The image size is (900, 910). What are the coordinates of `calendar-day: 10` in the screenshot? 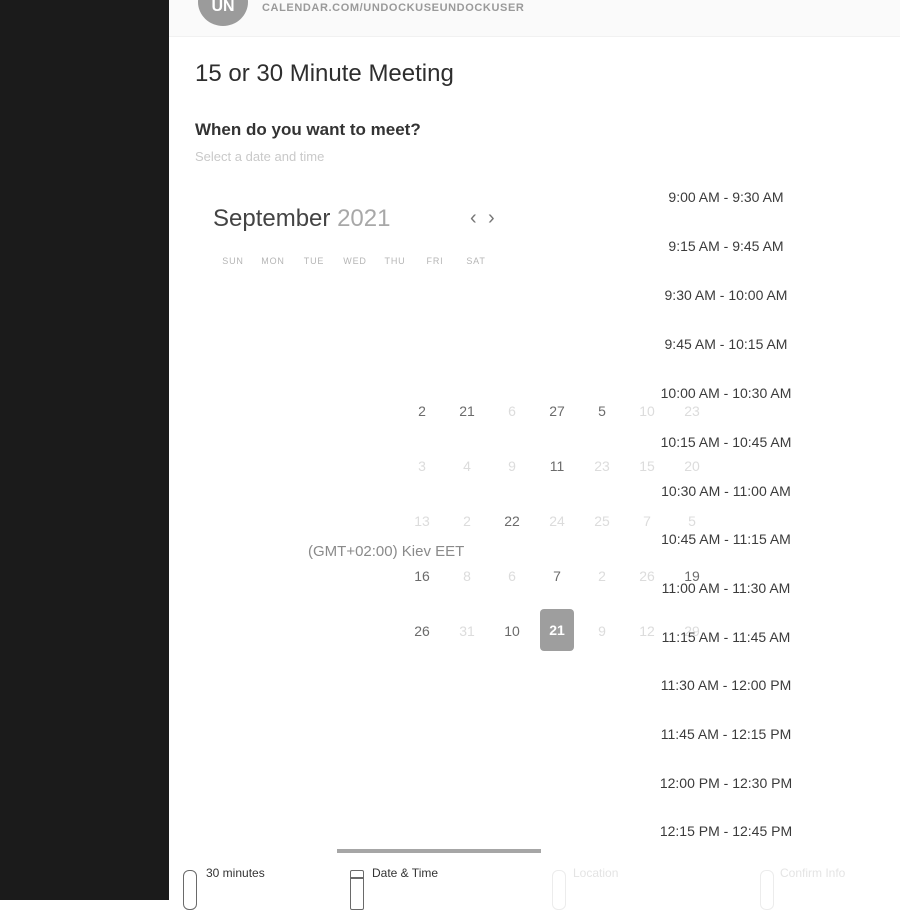 It's located at (512, 631).